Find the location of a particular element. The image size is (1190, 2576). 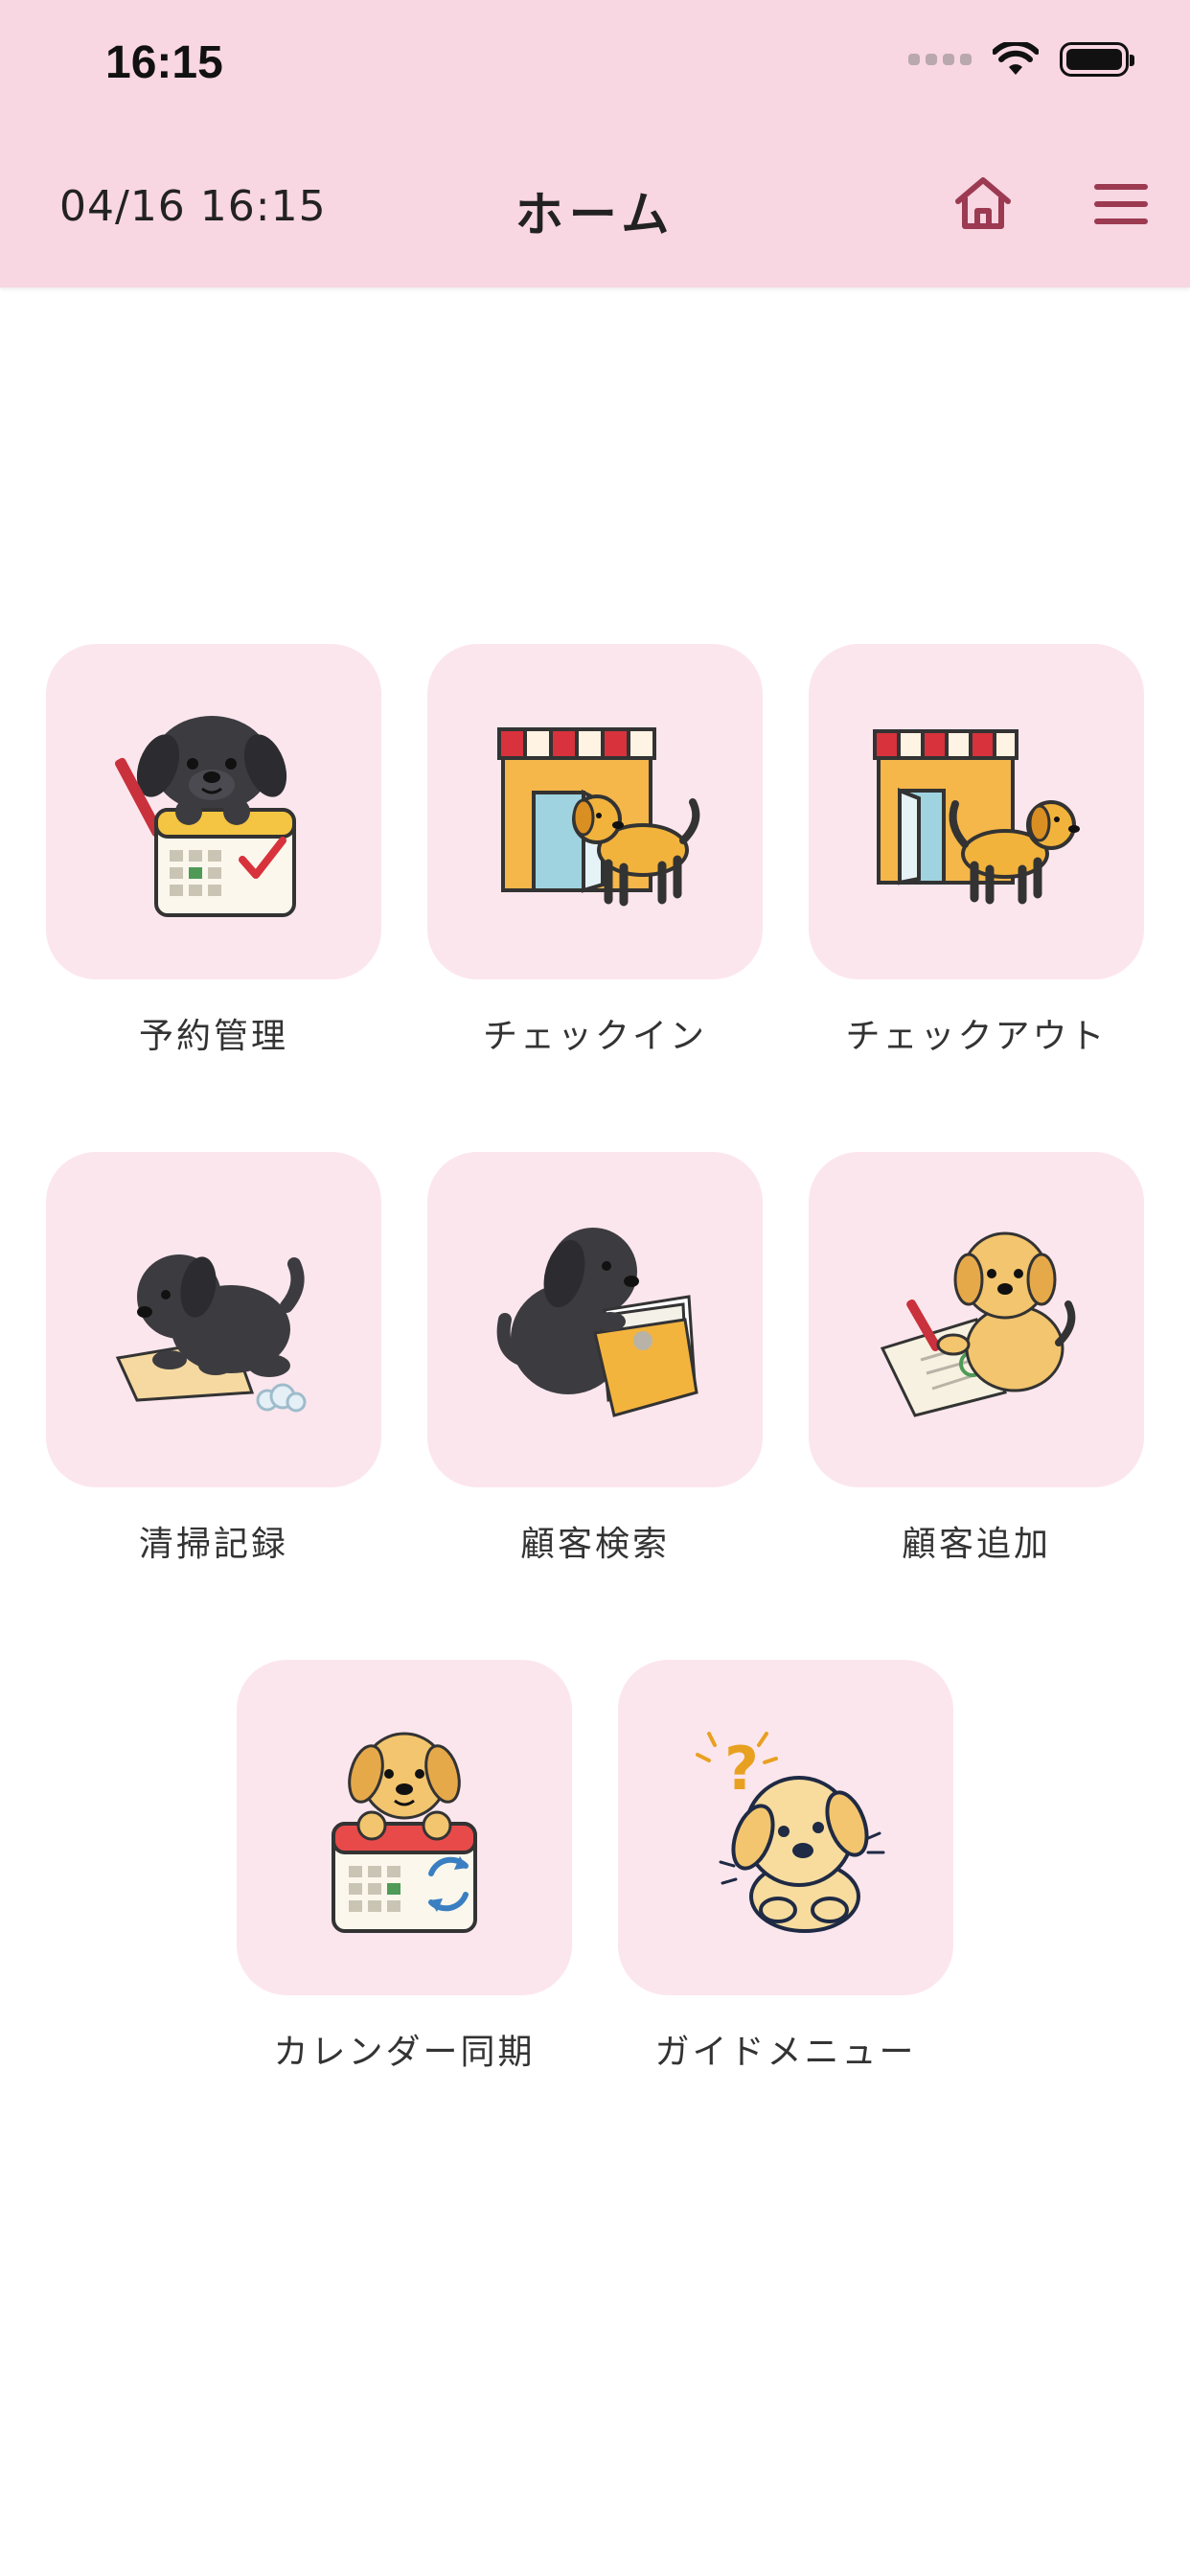

wifi-icon is located at coordinates (1016, 58).